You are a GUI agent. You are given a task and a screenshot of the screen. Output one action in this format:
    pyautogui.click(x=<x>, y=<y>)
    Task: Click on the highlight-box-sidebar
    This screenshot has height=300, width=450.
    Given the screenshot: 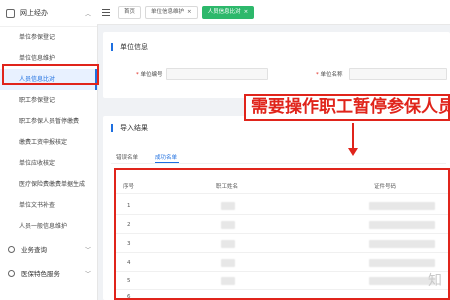 What is the action you would take?
    pyautogui.click(x=50, y=74)
    